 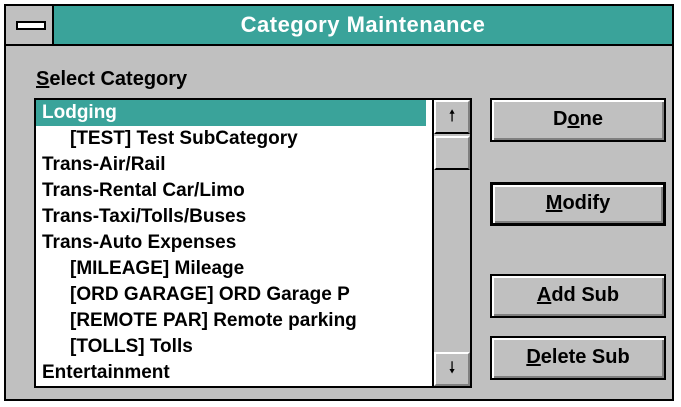 I want to click on category-list-item: Trans-Air/Rail, so click(x=231, y=165).